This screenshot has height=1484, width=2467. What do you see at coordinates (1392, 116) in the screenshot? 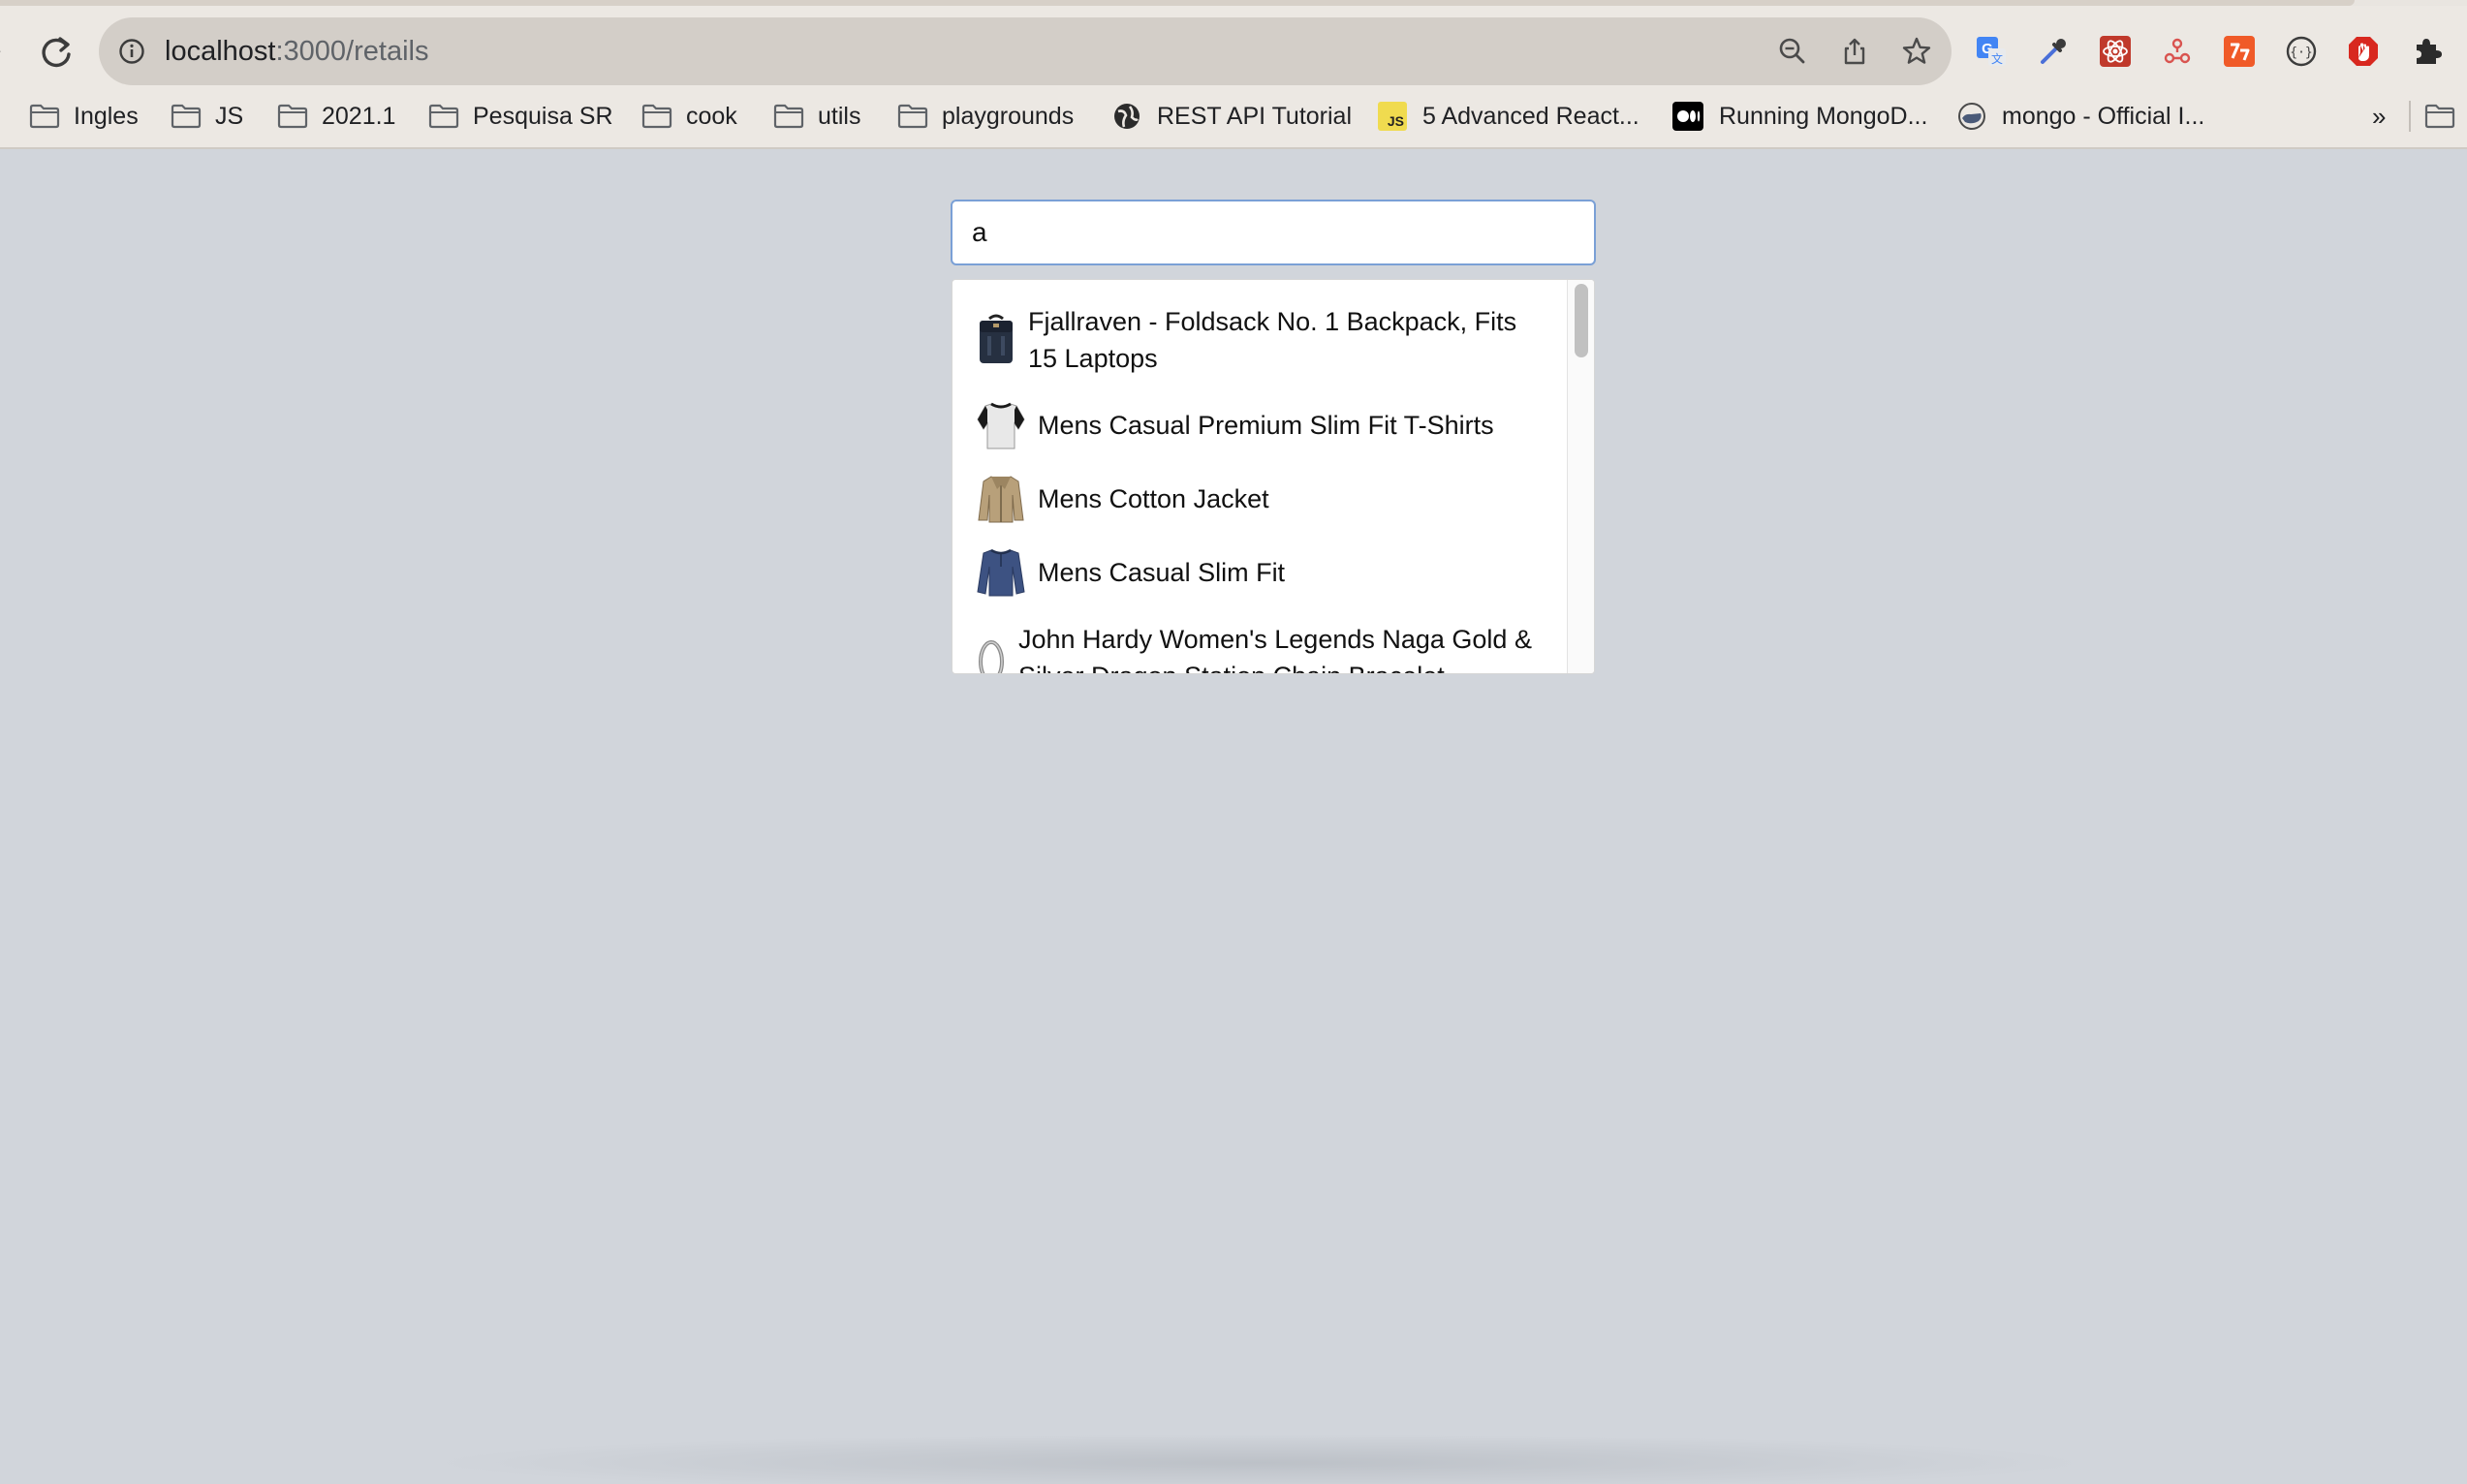
I see `js-icon: JS` at bounding box center [1392, 116].